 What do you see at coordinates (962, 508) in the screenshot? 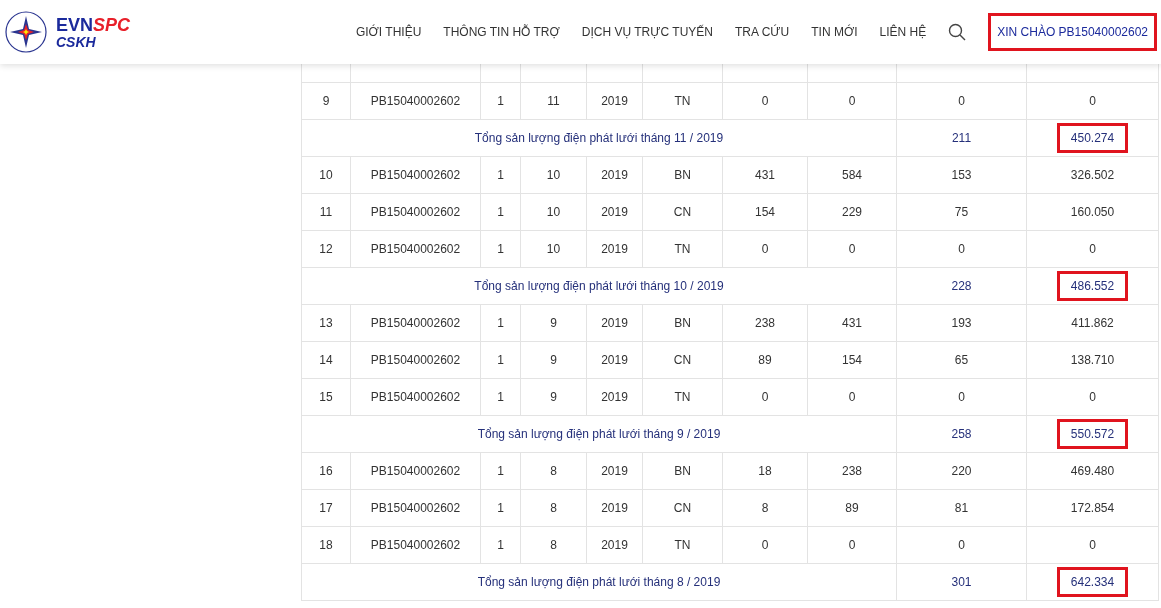
I see `table-cell: 81` at bounding box center [962, 508].